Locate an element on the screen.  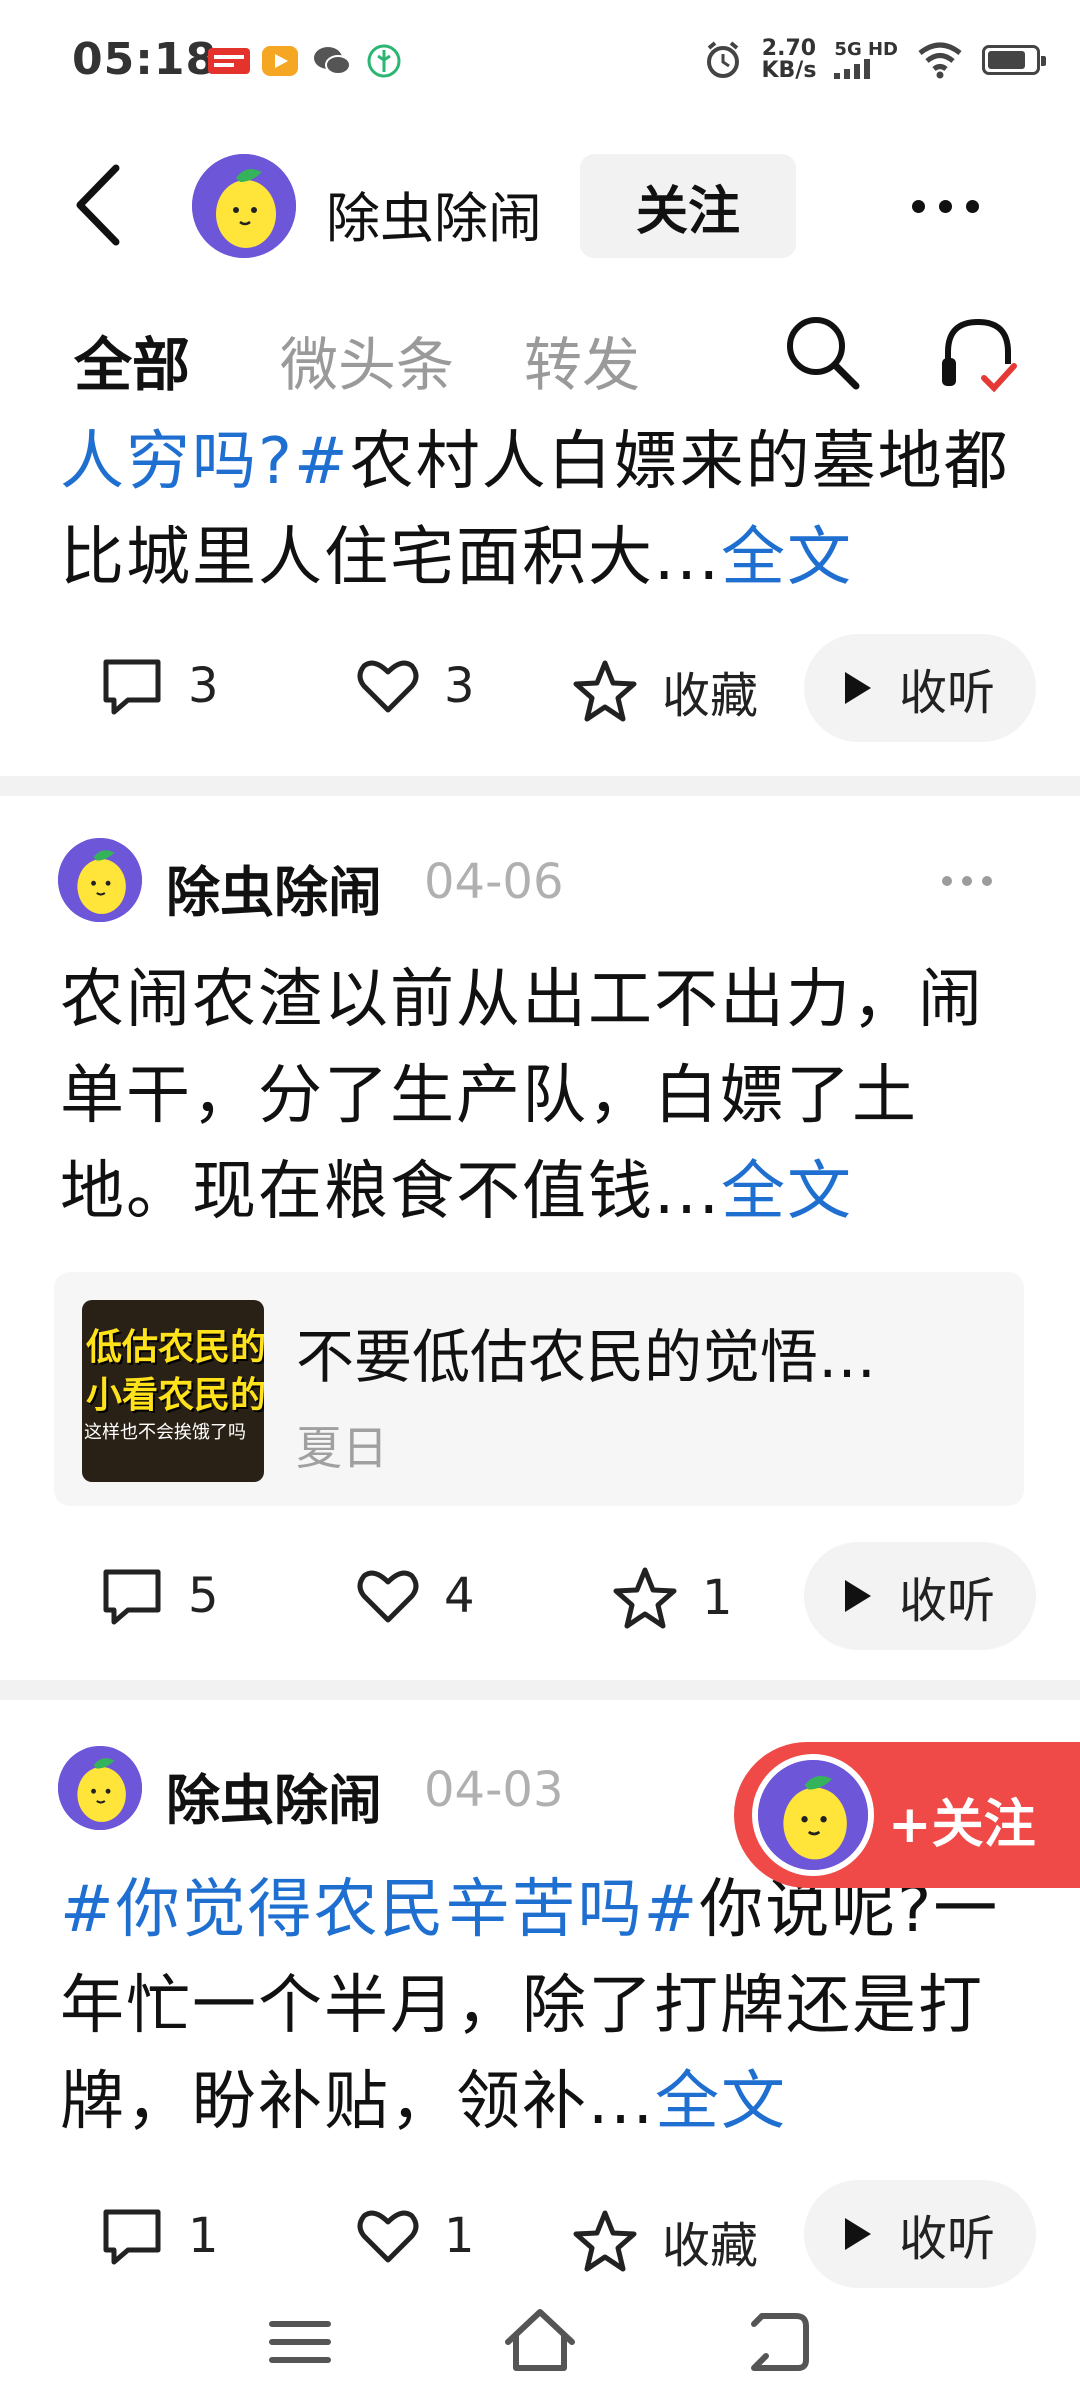
thumb-text-line-2: 小看农民的格 is located at coordinates (175, 1395).